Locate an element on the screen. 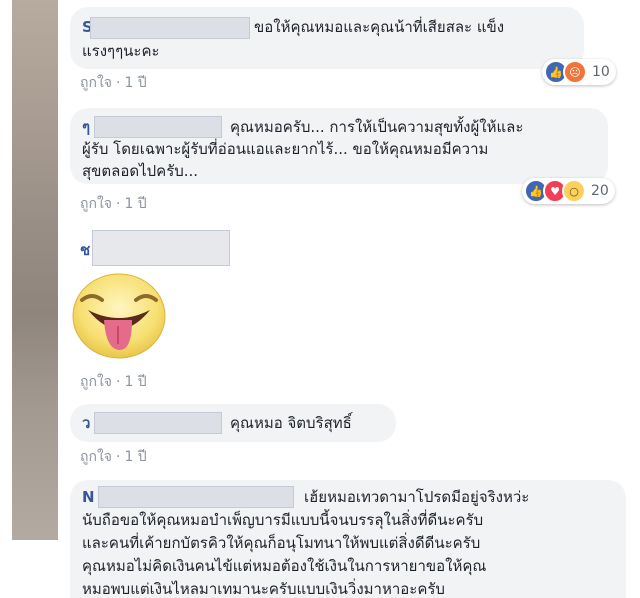 The height and width of the screenshot is (598, 640). commenter-name: ๆ is located at coordinates (86, 127).